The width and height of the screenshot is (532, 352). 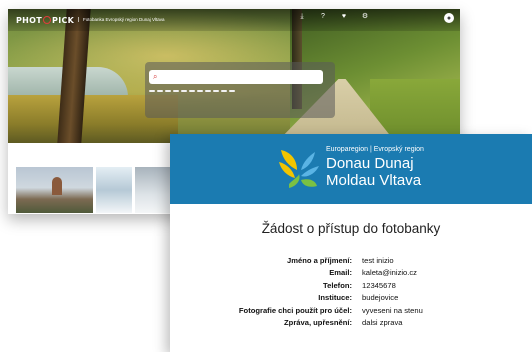 What do you see at coordinates (236, 77) in the screenshot?
I see `search-input: ⌕` at bounding box center [236, 77].